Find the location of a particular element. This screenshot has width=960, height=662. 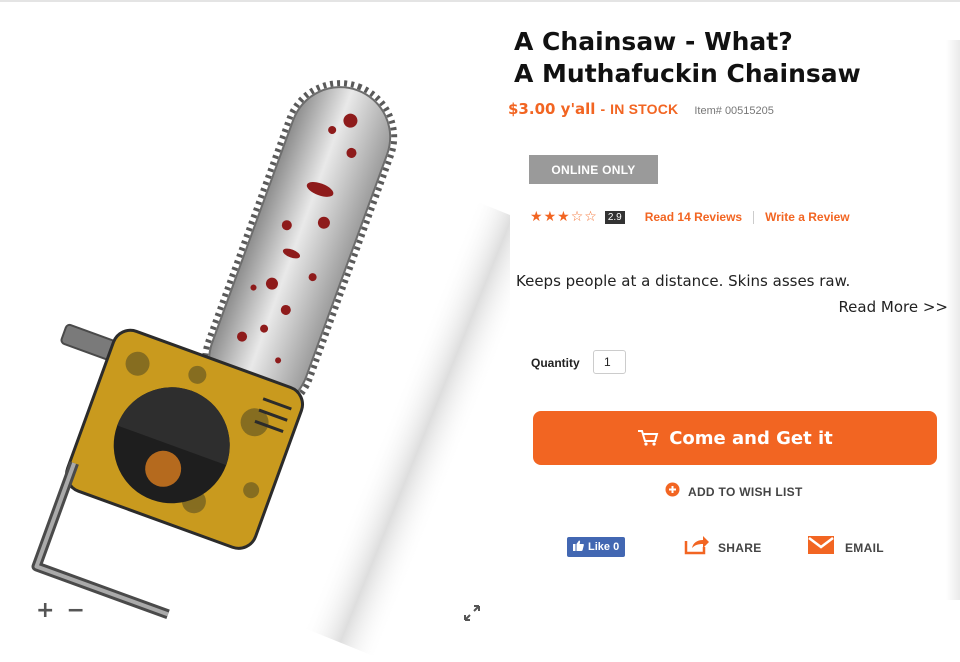

plus-circle-icon is located at coordinates (672, 492).